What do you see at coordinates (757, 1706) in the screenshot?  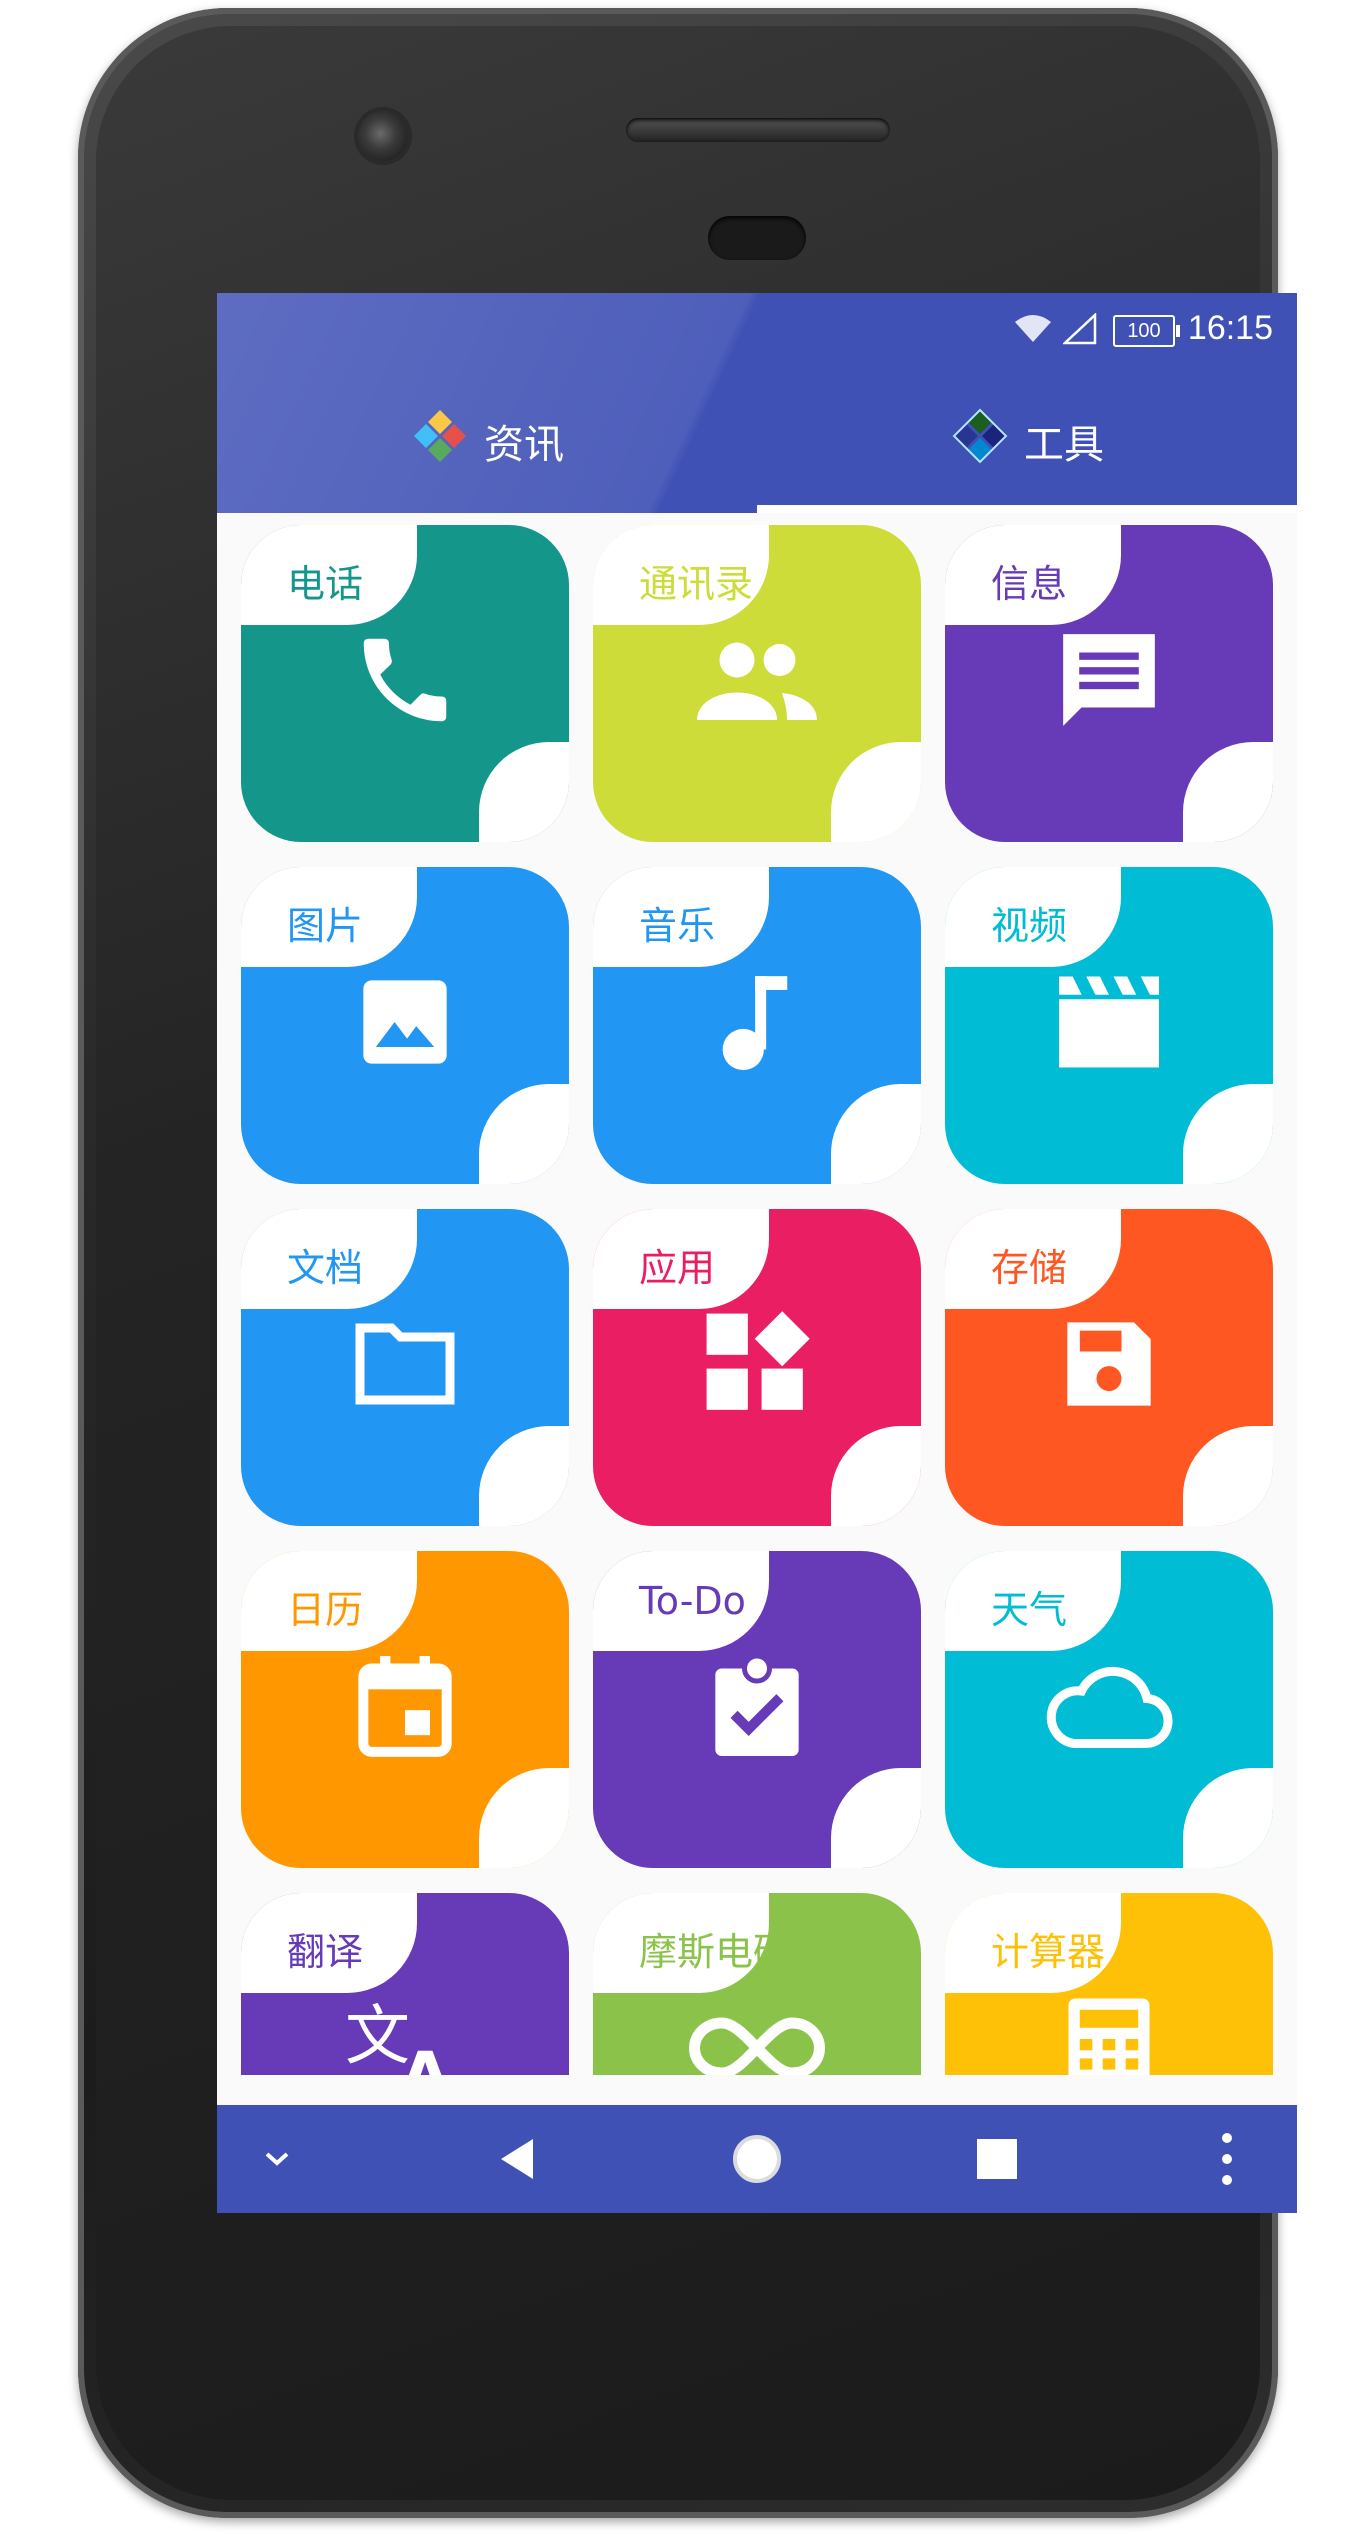 I see `clipboard-check-icon` at bounding box center [757, 1706].